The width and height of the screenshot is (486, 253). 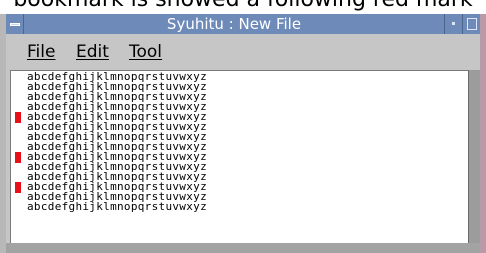 I want to click on minimize-icon, so click(x=453, y=23).